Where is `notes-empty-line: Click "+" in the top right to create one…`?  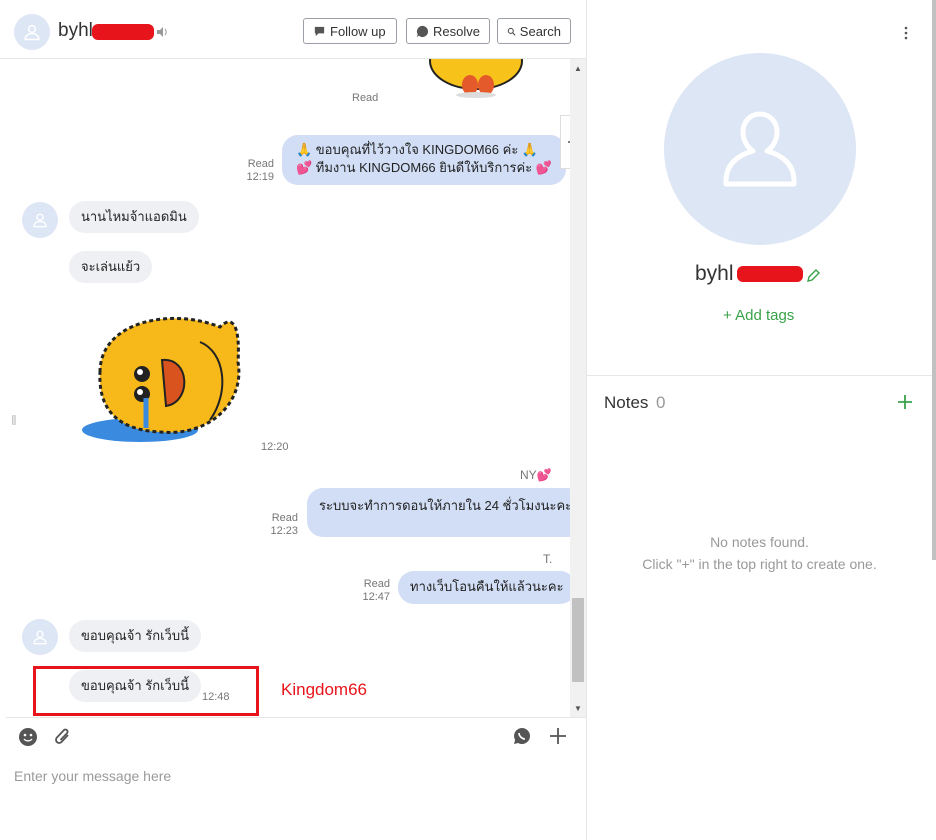 notes-empty-line: Click "+" in the top right to create one… is located at coordinates (759, 564).